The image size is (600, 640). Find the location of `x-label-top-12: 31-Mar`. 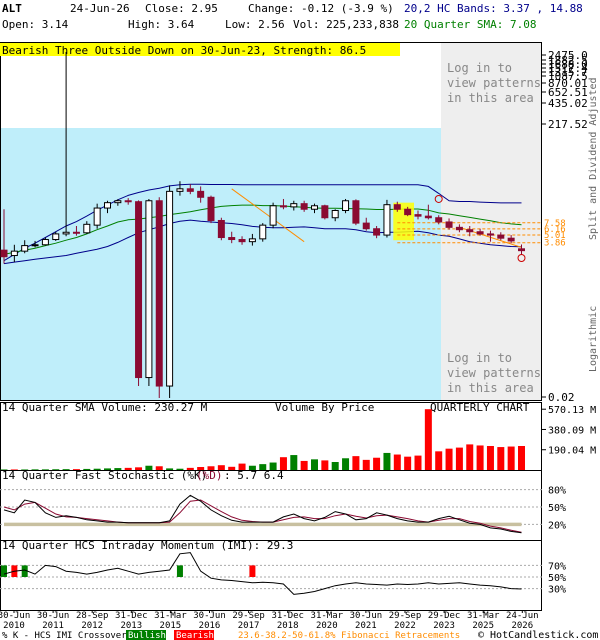

x-label-top-12: 31-Mar is located at coordinates (483, 616).